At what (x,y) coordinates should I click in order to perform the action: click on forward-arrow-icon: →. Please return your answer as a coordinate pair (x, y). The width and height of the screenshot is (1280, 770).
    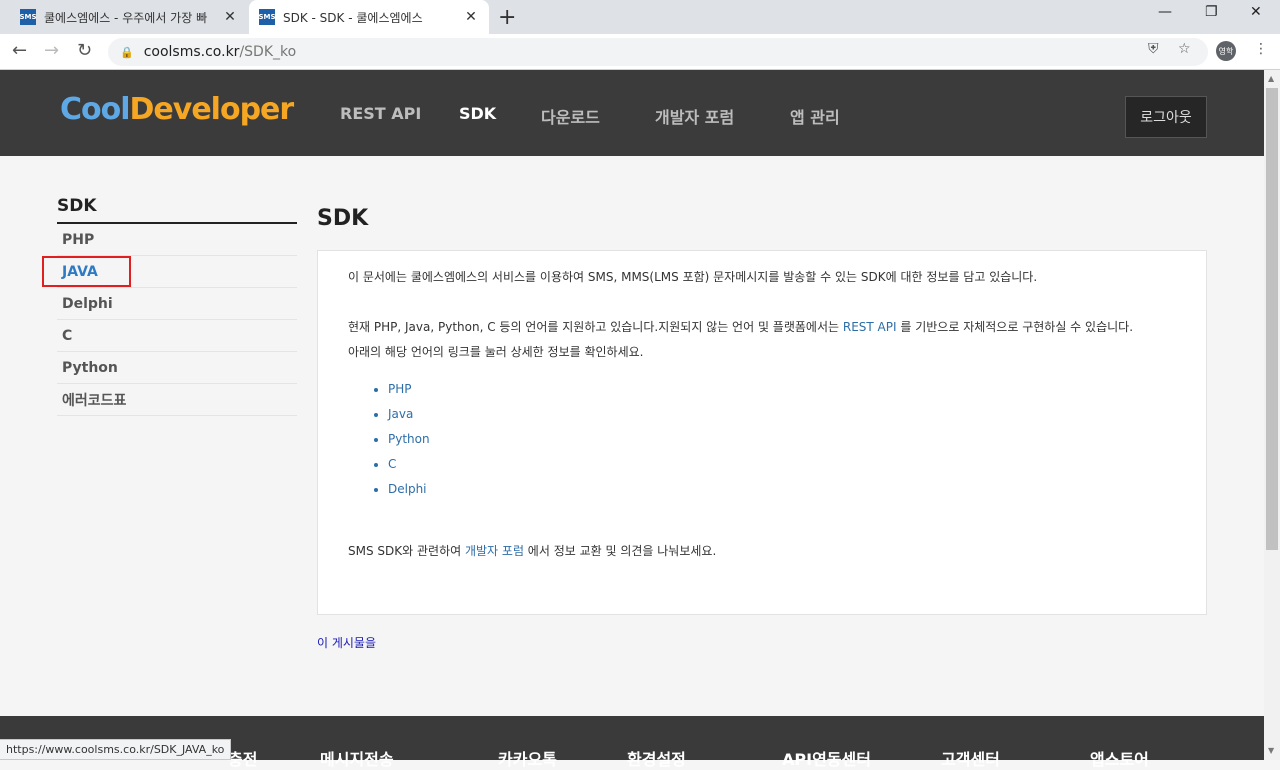
    Looking at the image, I should click on (51, 50).